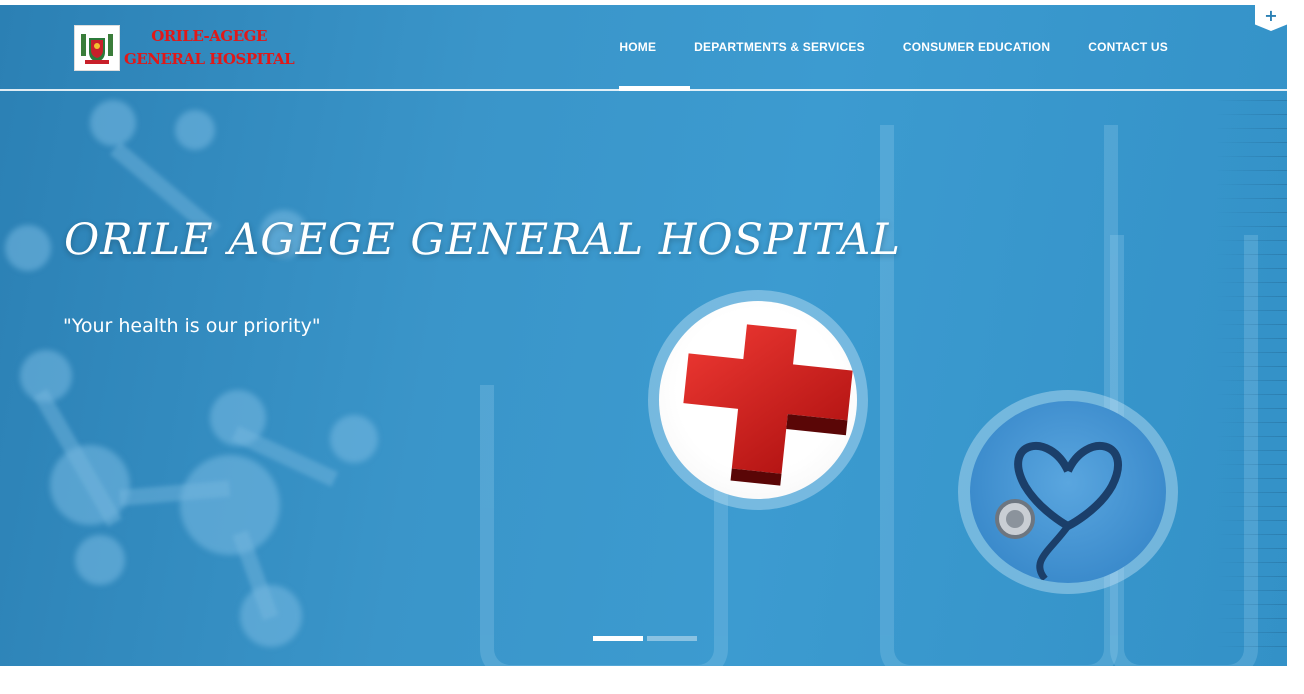 The image size is (1304, 694). What do you see at coordinates (976, 47) in the screenshot?
I see `nav-consumer-education: CONSUMER EDUCATION` at bounding box center [976, 47].